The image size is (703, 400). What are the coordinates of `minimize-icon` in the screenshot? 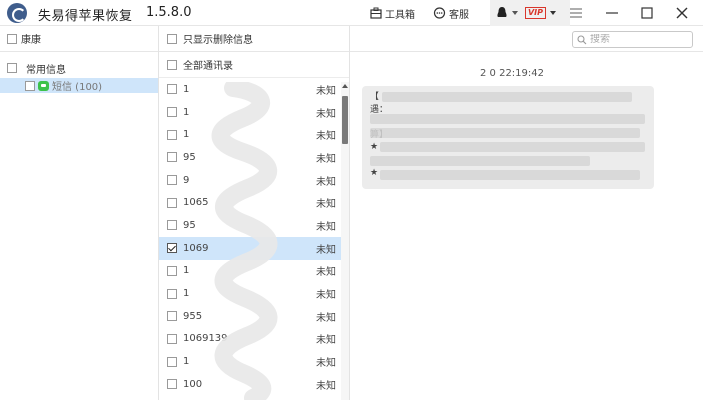 It's located at (612, 13).